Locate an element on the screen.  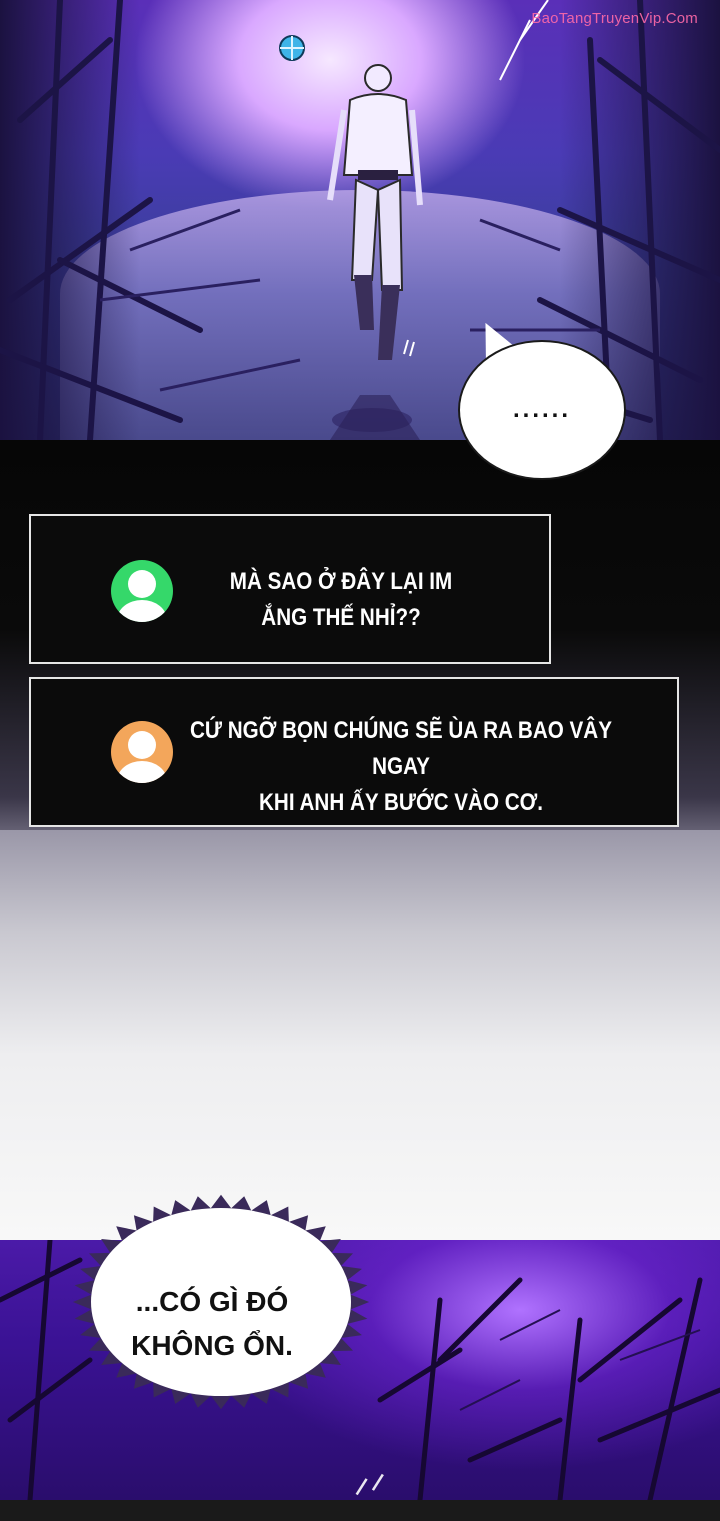
chat-message-line: MÀ SAO Ở ĐÂY LẠI IM is located at coordinates (341, 581).